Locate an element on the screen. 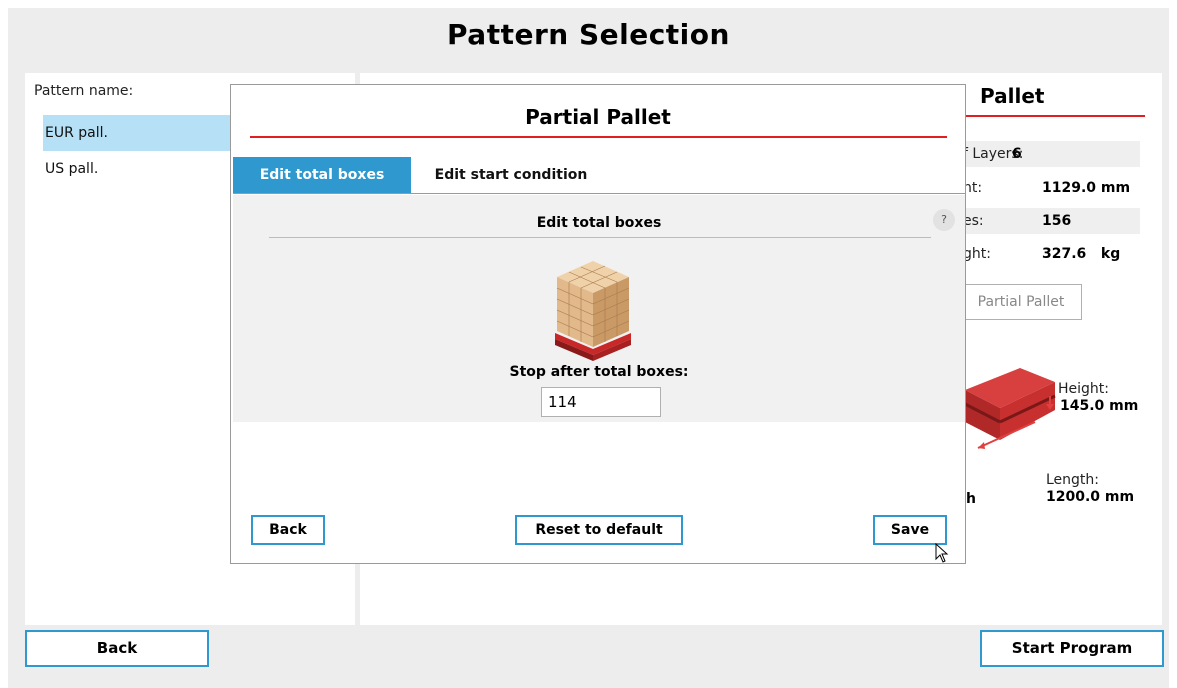 This screenshot has width=1177, height=688. start-program-button: Start Program is located at coordinates (1072, 648).